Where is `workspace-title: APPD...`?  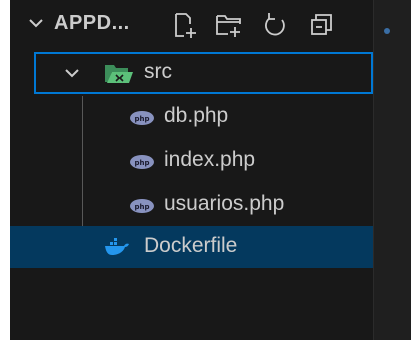
workspace-title: APPD... is located at coordinates (92, 23).